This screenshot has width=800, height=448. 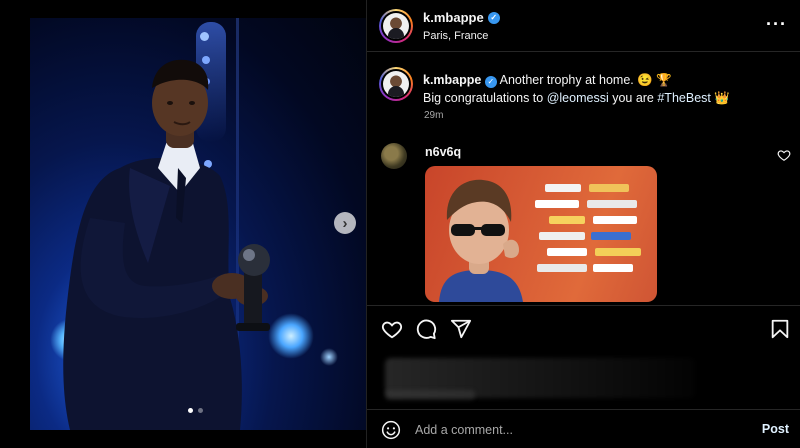 What do you see at coordinates (461, 329) in the screenshot?
I see `share-icon` at bounding box center [461, 329].